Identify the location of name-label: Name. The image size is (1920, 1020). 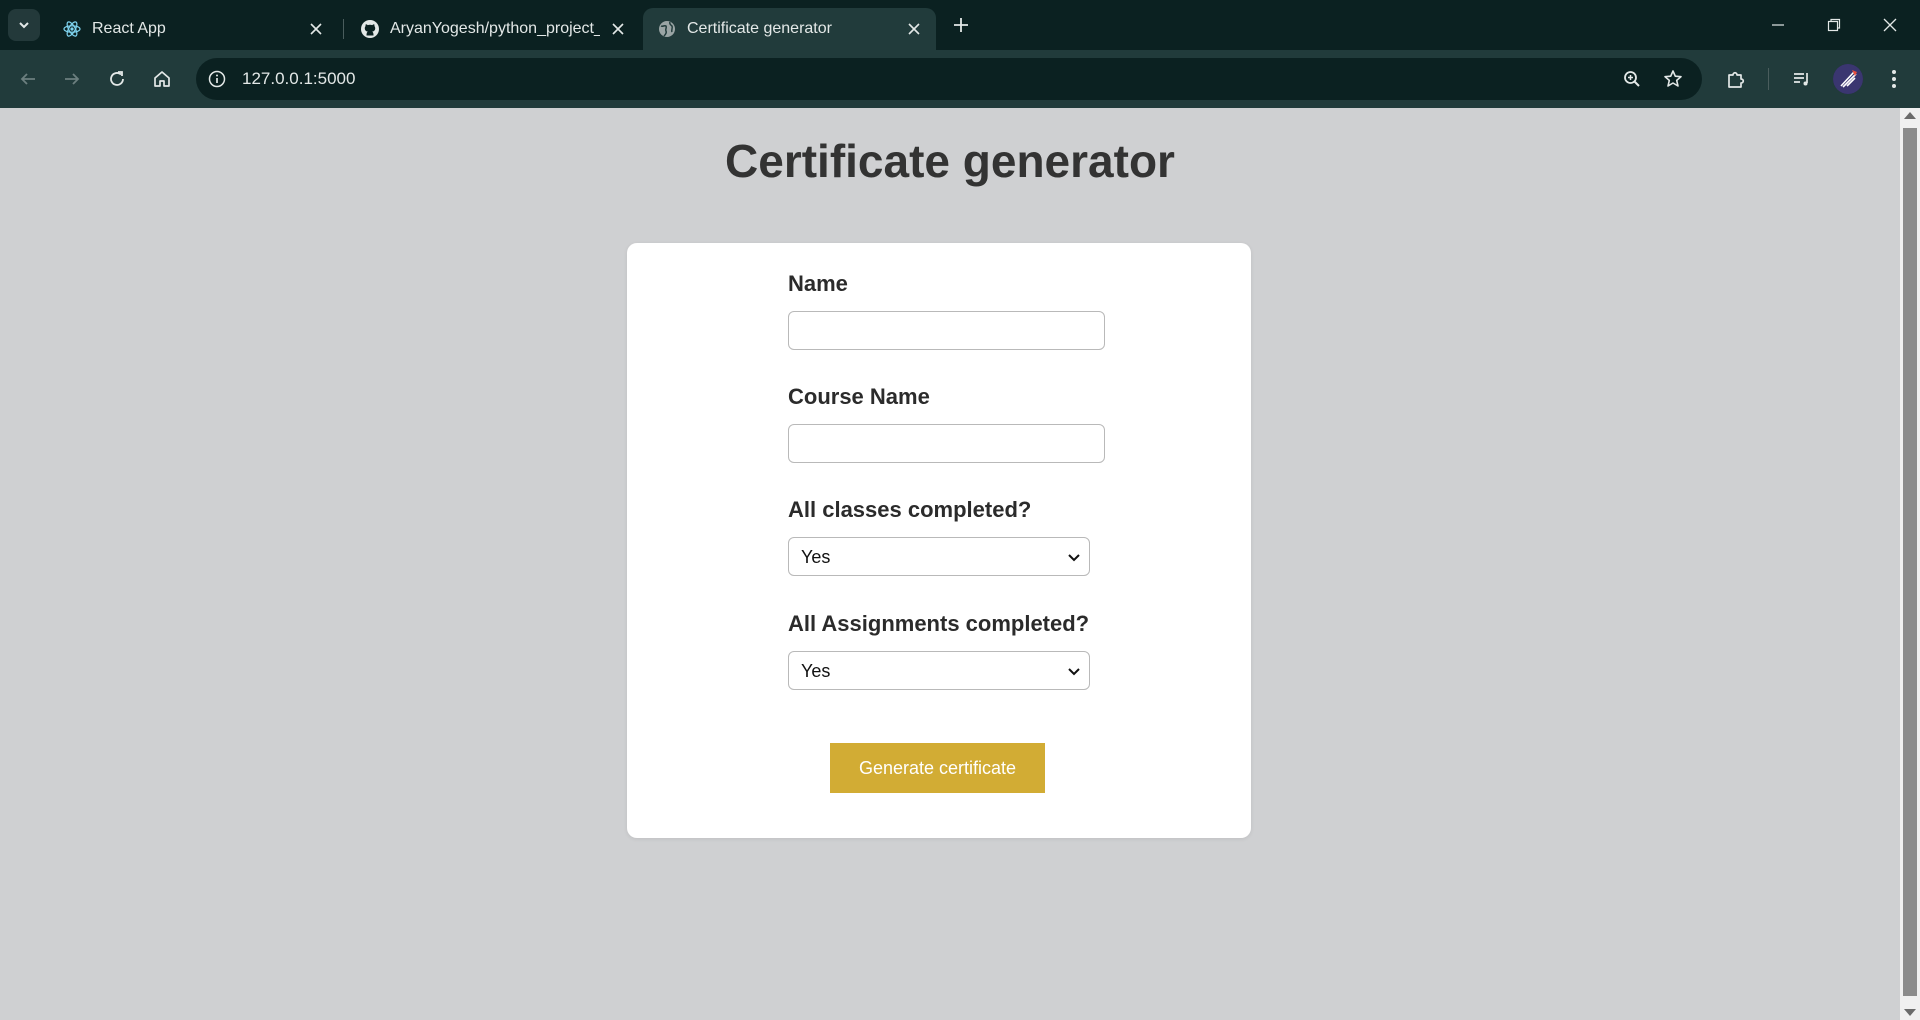
(818, 283).